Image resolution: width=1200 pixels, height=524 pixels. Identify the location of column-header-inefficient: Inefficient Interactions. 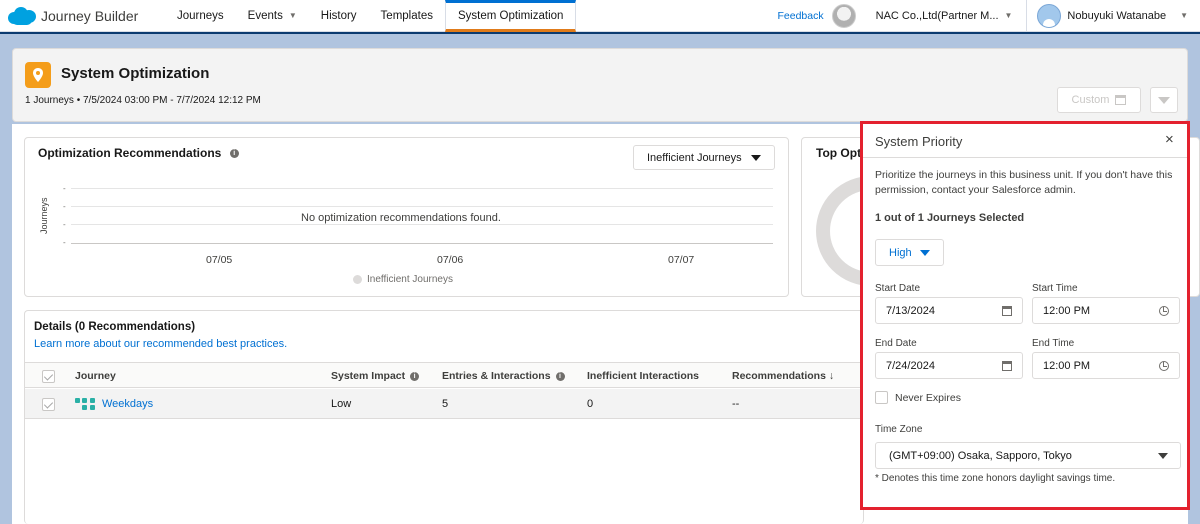
(643, 376).